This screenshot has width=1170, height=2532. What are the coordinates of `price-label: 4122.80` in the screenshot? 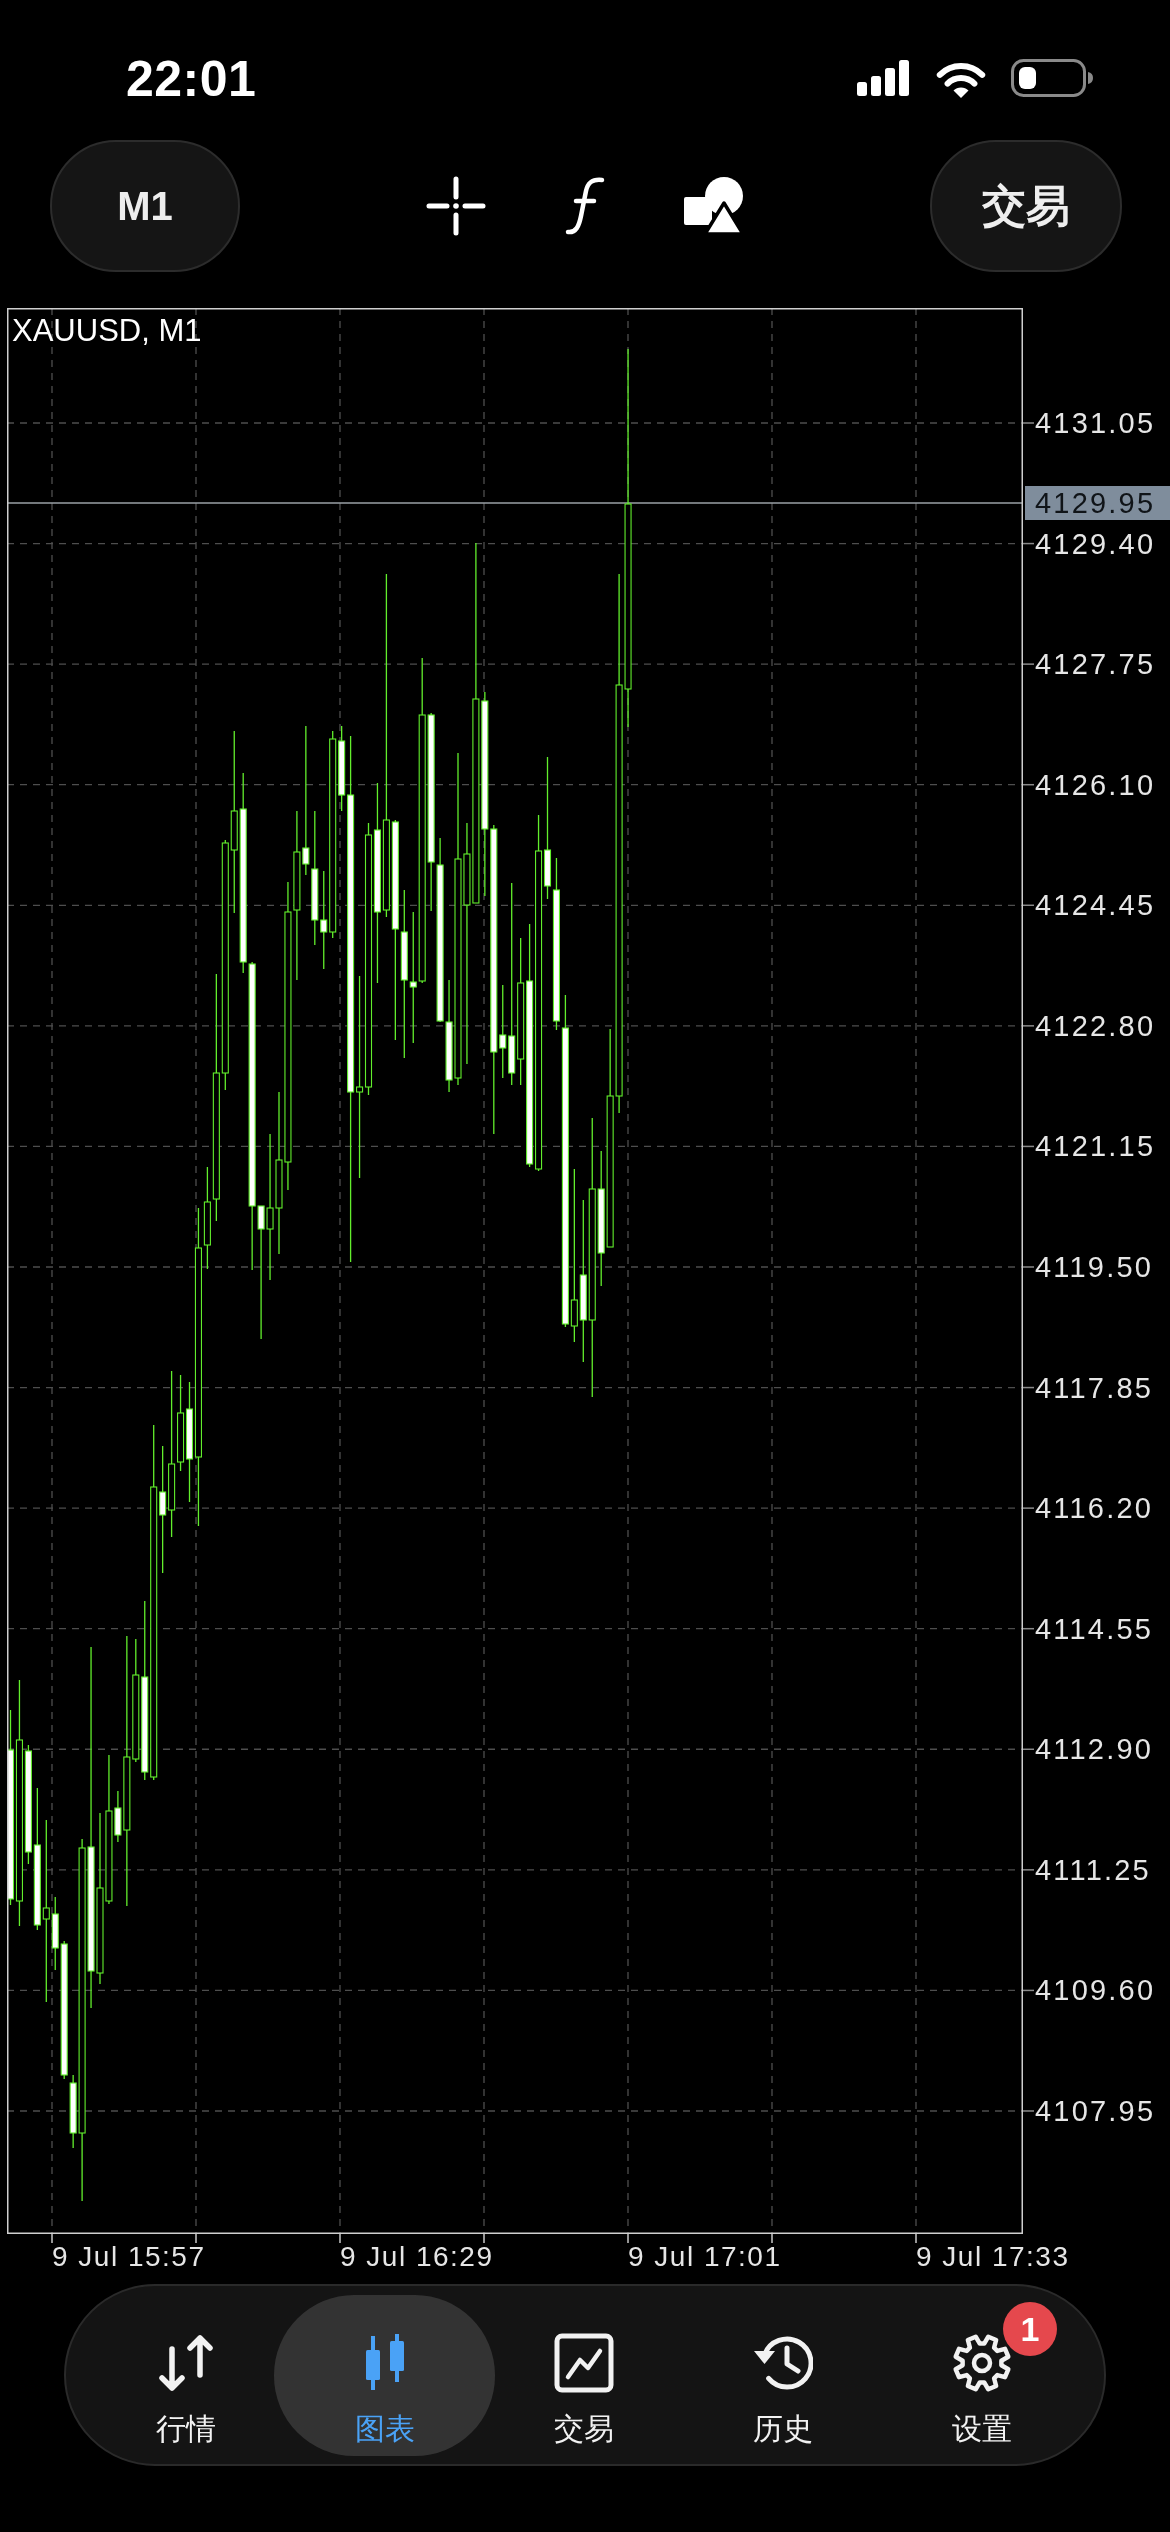 It's located at (1095, 1026).